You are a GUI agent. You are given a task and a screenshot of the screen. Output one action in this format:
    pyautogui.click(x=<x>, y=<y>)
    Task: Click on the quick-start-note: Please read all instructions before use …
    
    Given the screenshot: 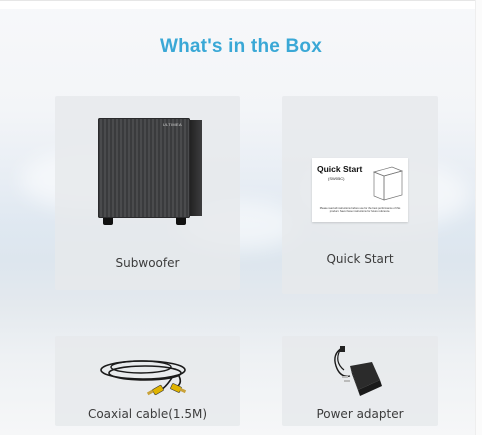 What is the action you would take?
    pyautogui.click(x=360, y=210)
    